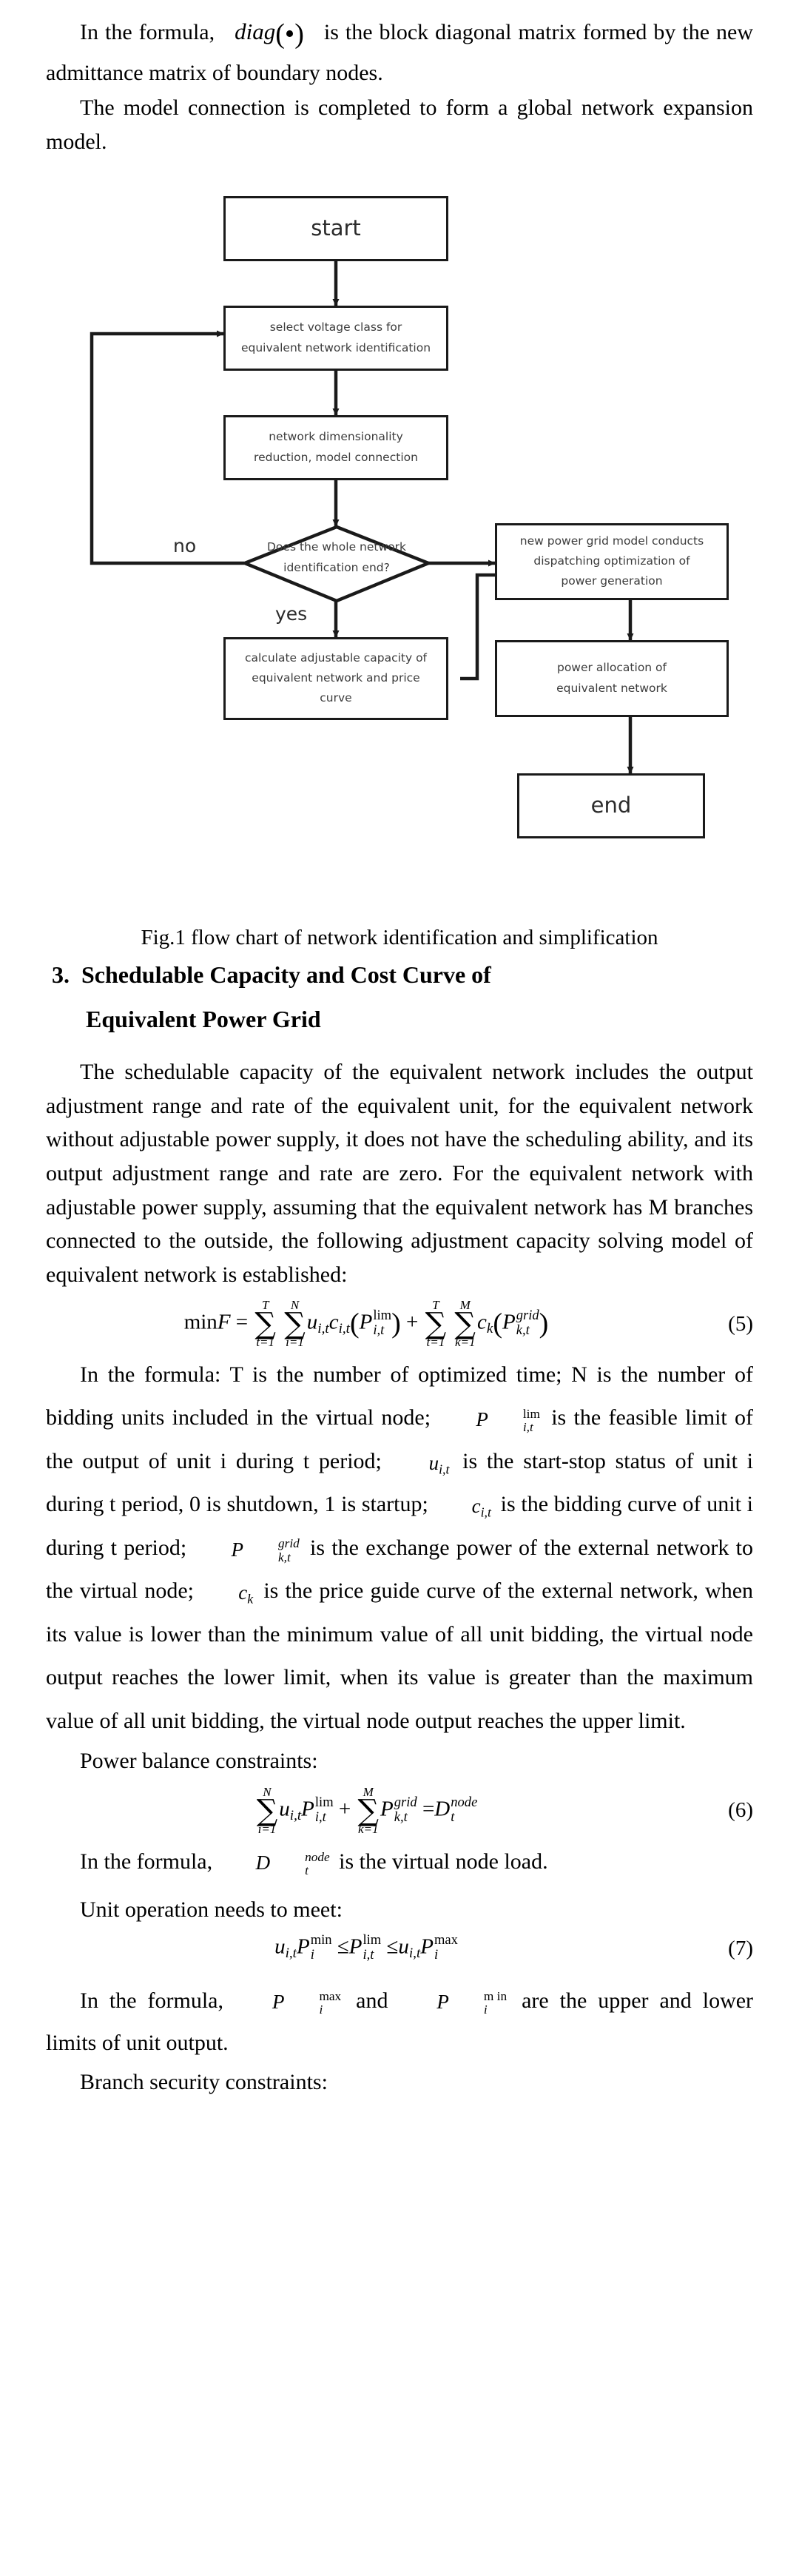  I want to click on equation-5-number: (5), so click(740, 1323).